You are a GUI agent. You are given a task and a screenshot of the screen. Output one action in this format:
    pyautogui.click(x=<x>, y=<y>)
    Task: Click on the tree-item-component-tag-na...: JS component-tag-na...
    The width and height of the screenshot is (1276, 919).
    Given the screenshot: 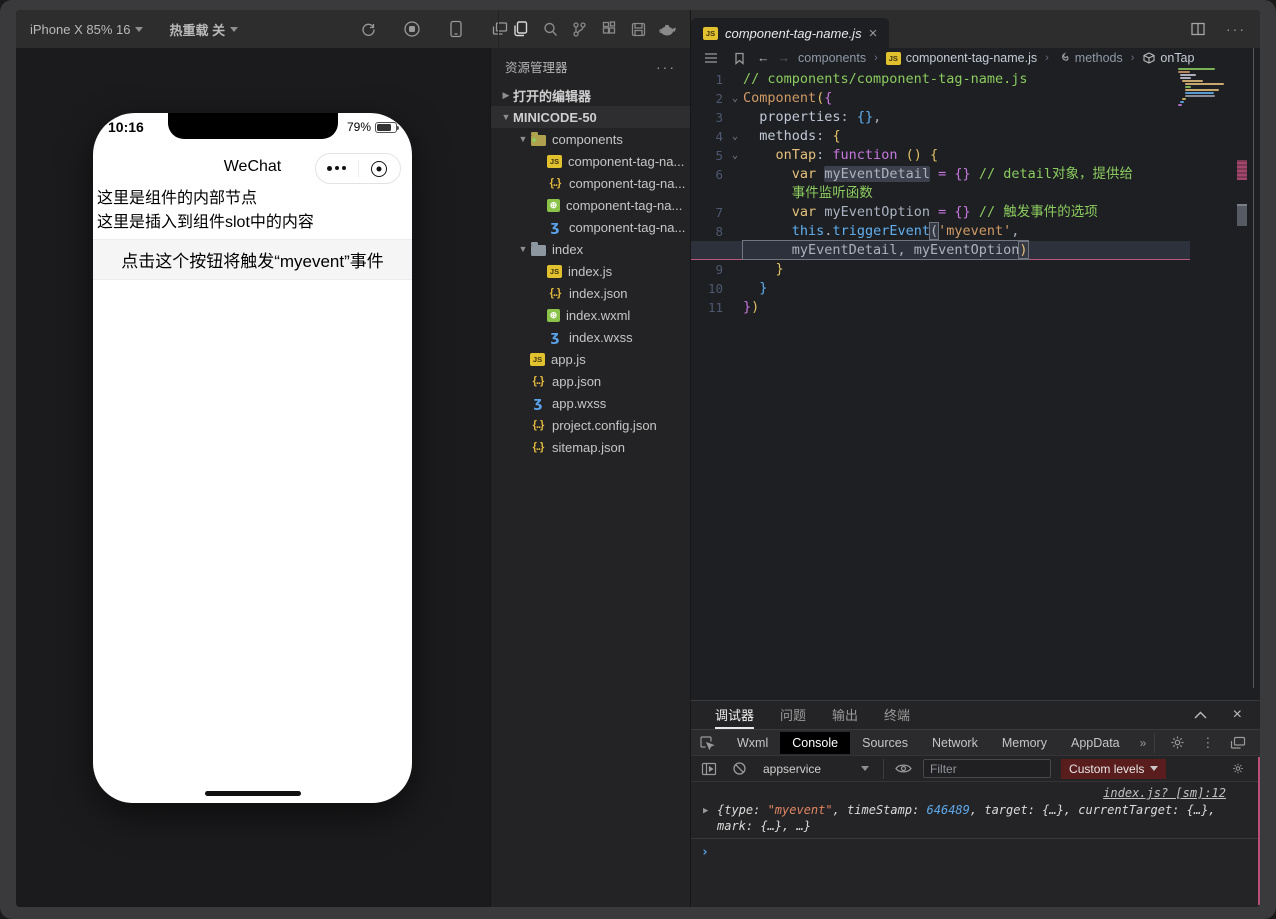 What is the action you would take?
    pyautogui.click(x=590, y=161)
    